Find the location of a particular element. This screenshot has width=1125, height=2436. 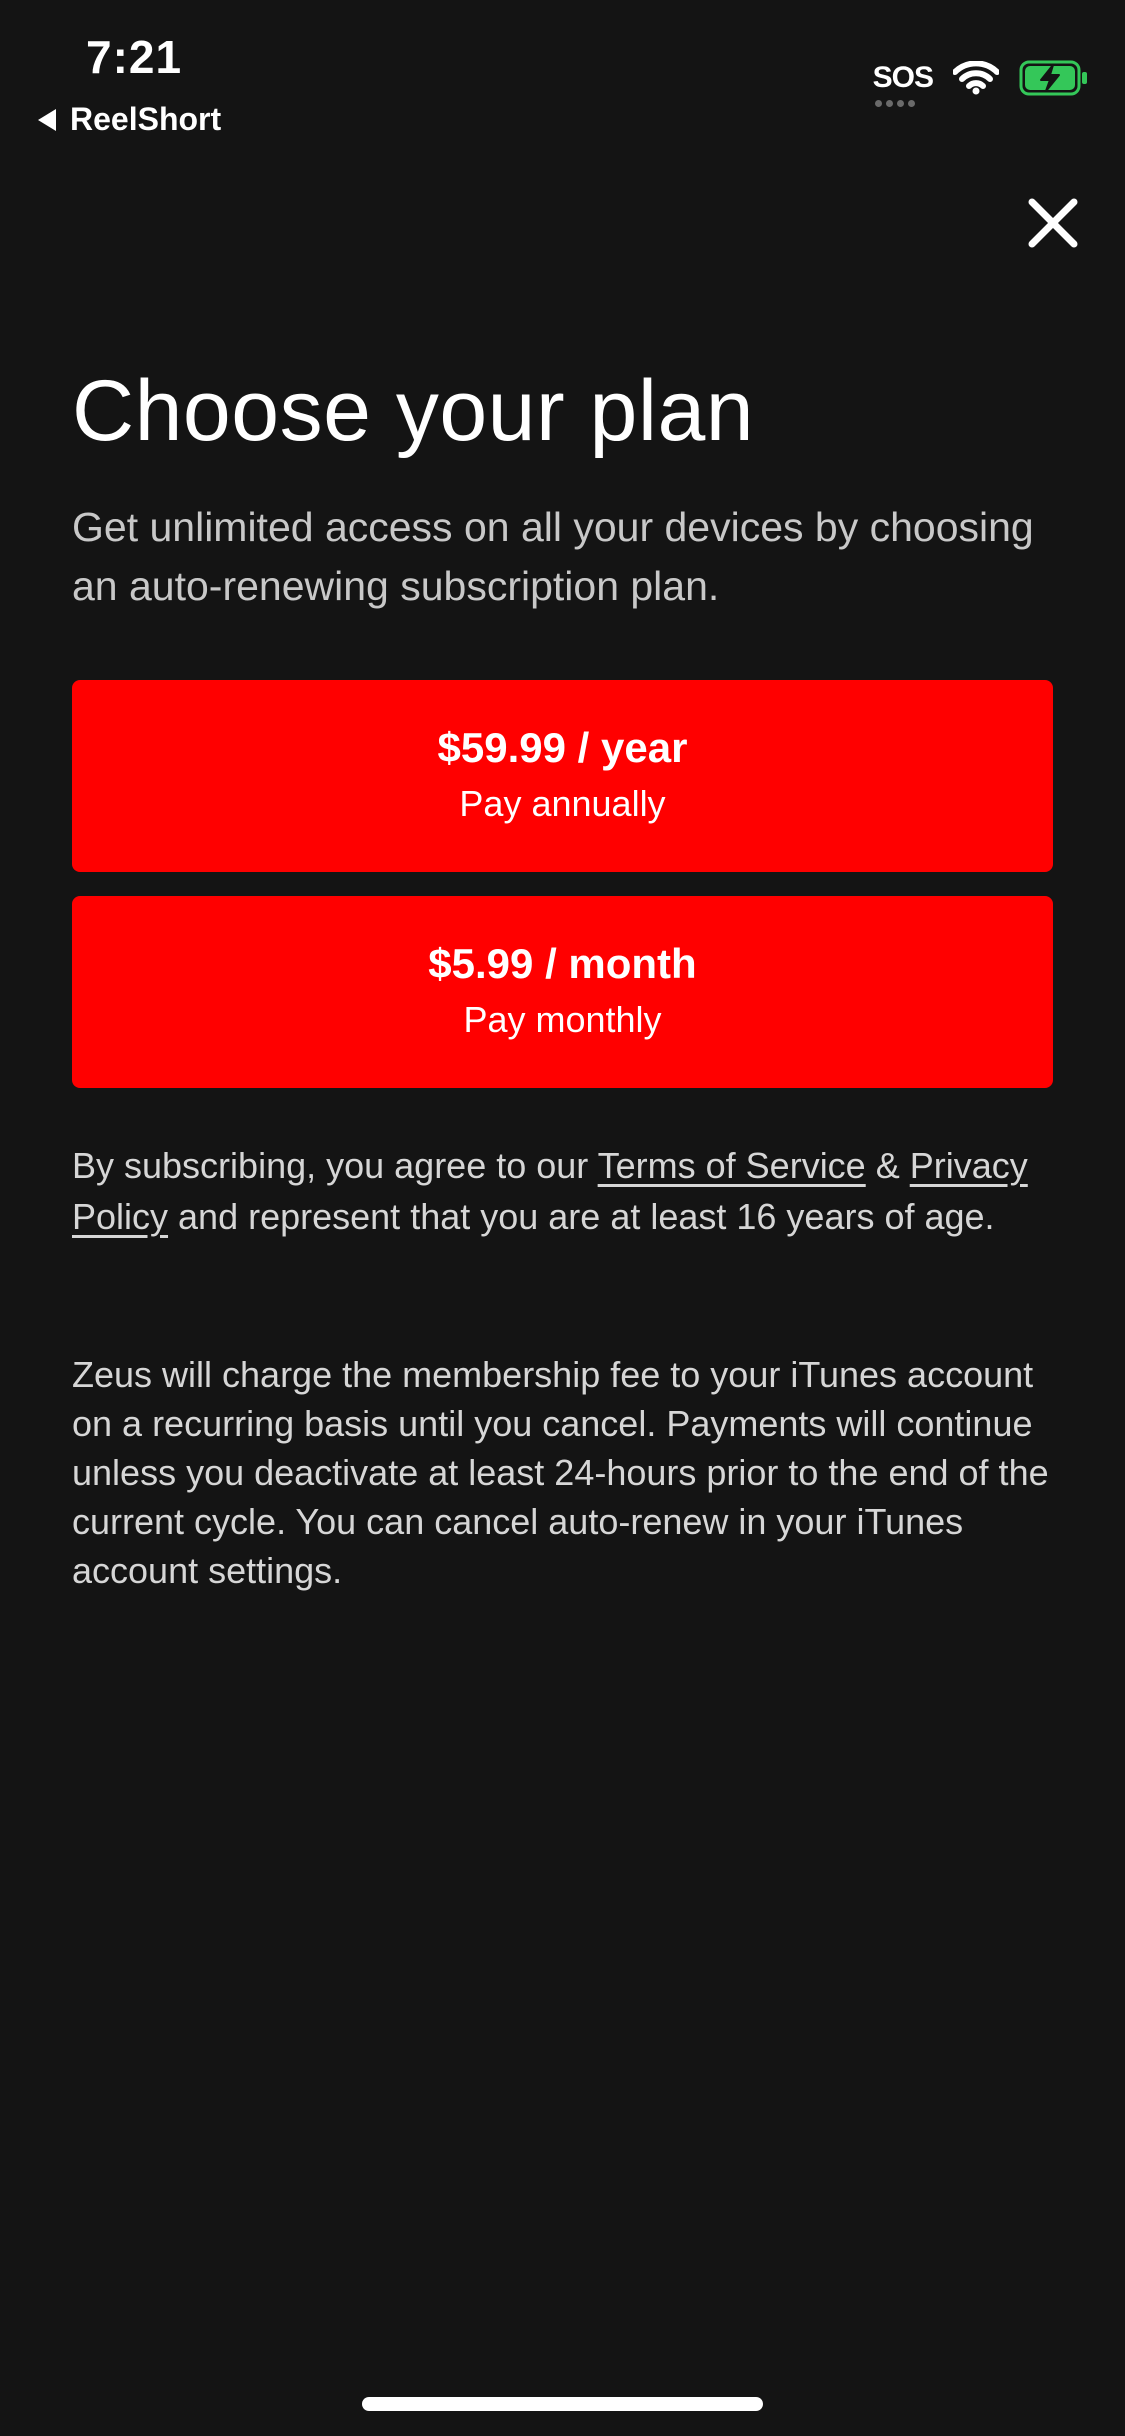

annual-plan-button: $59.99 / year Pay annually is located at coordinates (562, 776).